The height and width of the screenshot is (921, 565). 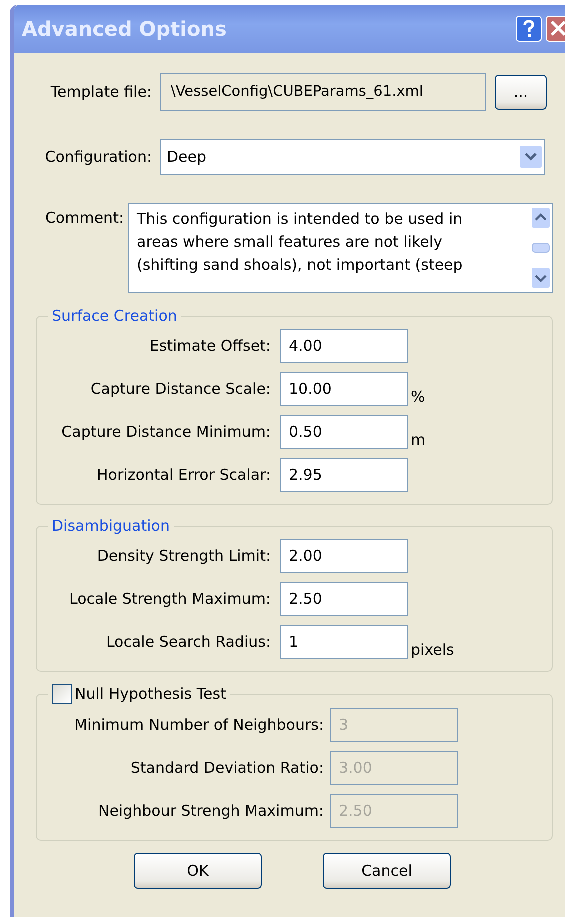 I want to click on field-label: Density Strength Limit:, so click(x=184, y=556).